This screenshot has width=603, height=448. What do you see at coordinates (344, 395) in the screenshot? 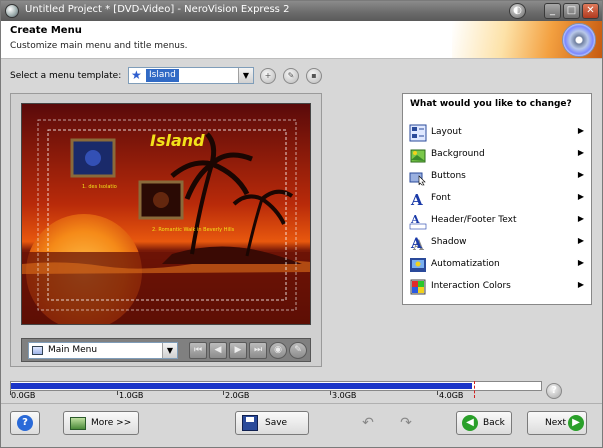
I see `capacity-tick-label: 3.0GB` at bounding box center [344, 395].